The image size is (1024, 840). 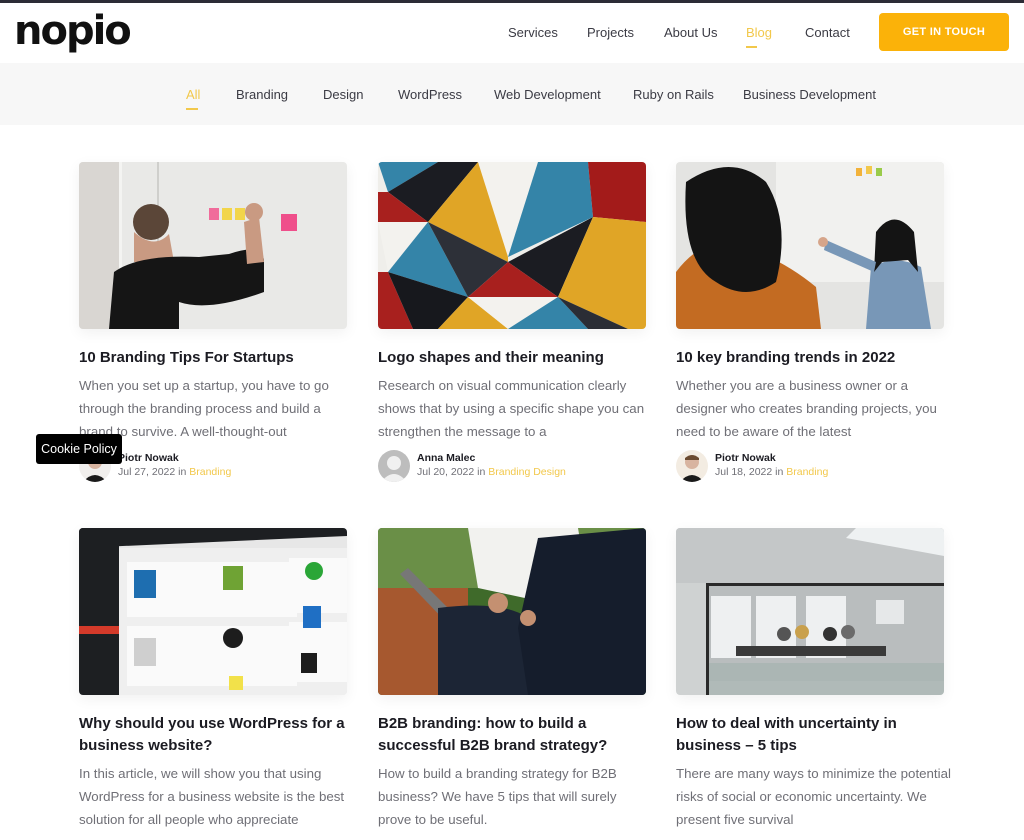 What do you see at coordinates (262, 94) in the screenshot?
I see `filter-branding: Branding` at bounding box center [262, 94].